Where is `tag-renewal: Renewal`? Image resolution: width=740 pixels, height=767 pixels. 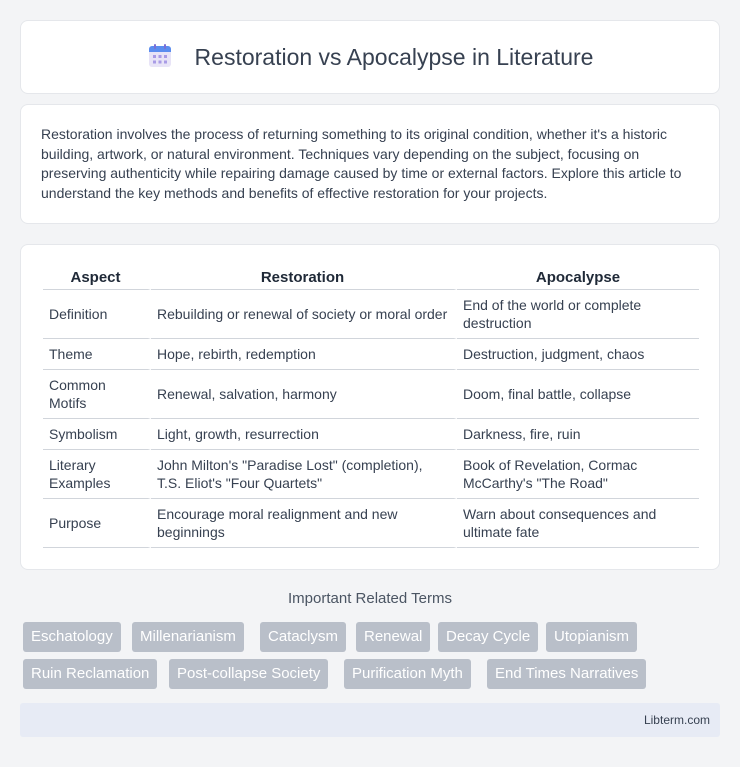
tag-renewal: Renewal is located at coordinates (393, 637).